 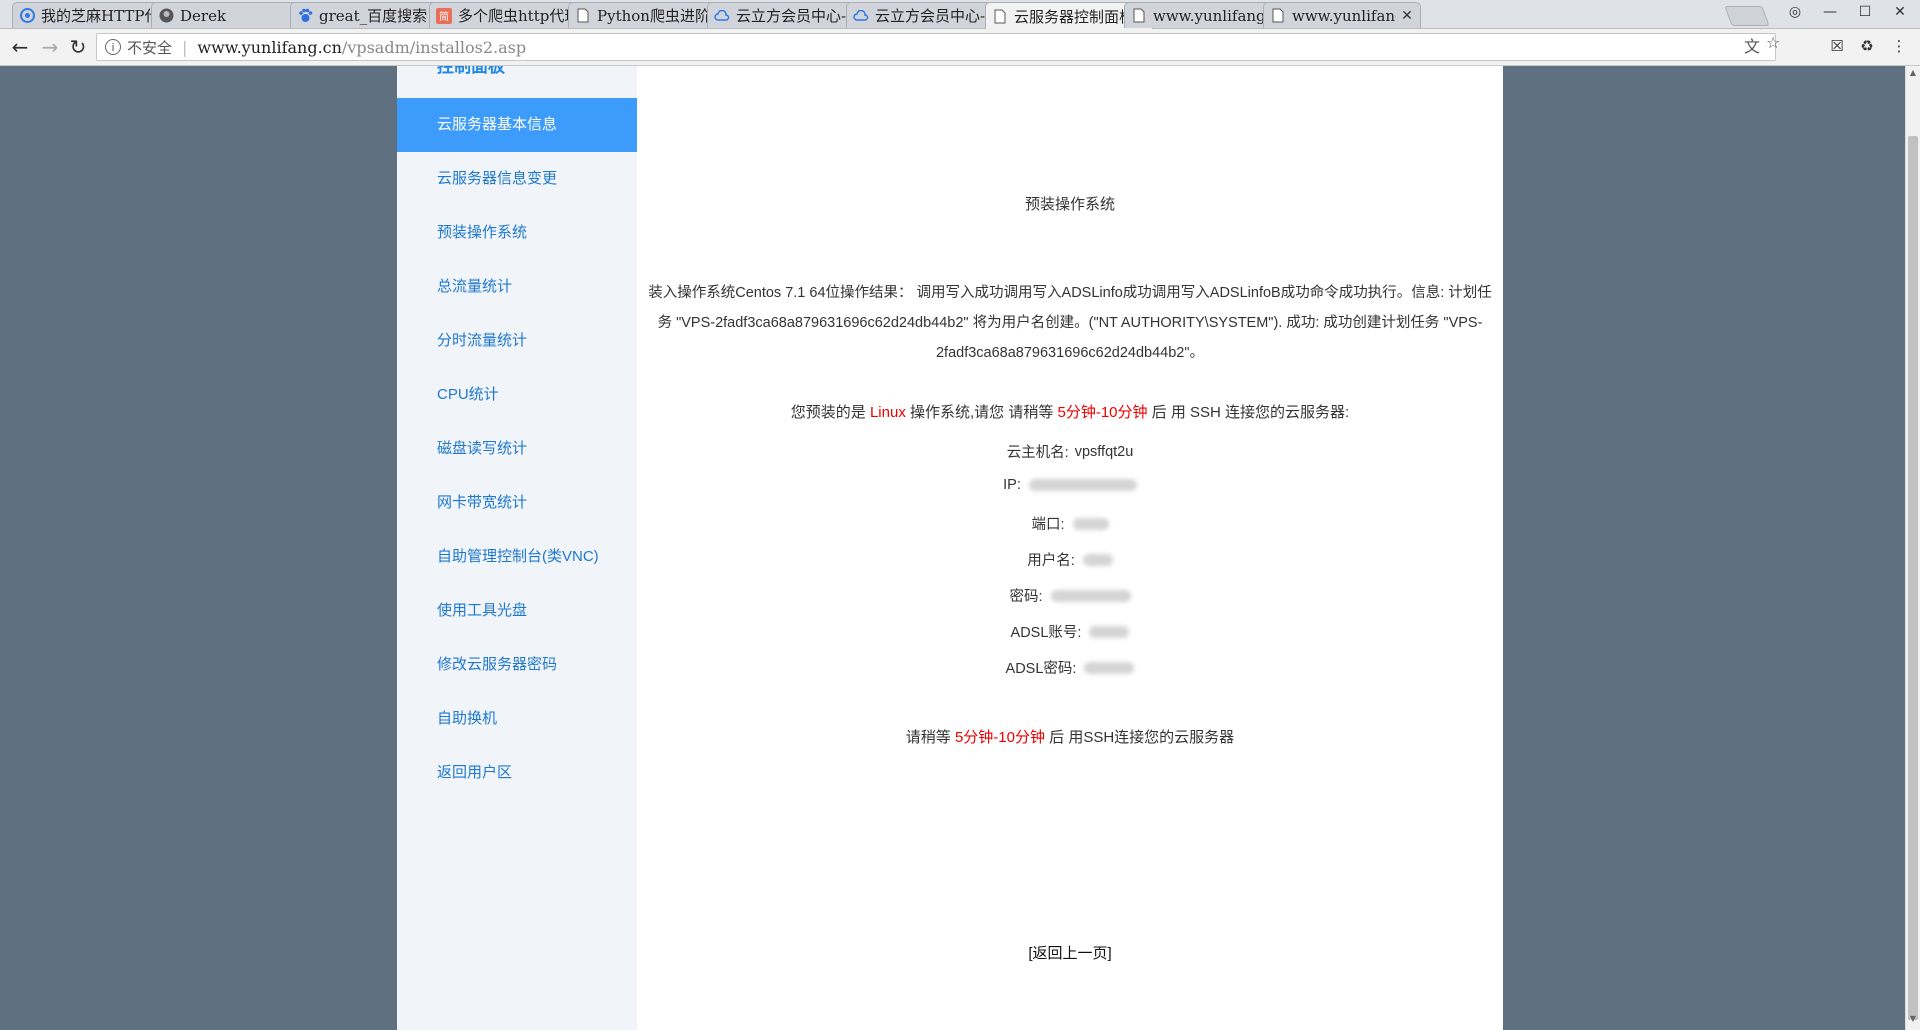 What do you see at coordinates (1048, 525) in the screenshot?
I see `field-label: 端口:` at bounding box center [1048, 525].